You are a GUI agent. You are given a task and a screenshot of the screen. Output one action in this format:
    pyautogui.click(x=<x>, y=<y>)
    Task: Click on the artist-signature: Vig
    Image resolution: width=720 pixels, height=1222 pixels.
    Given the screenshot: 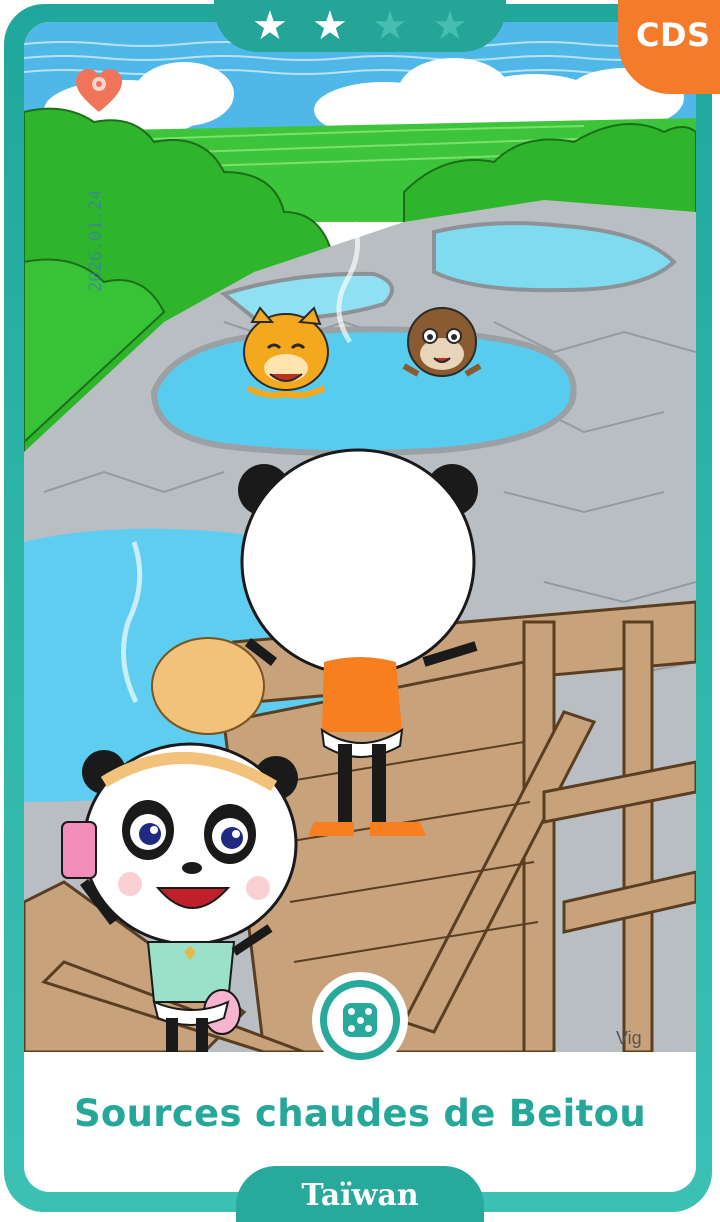 What is the action you would take?
    pyautogui.click(x=629, y=1038)
    